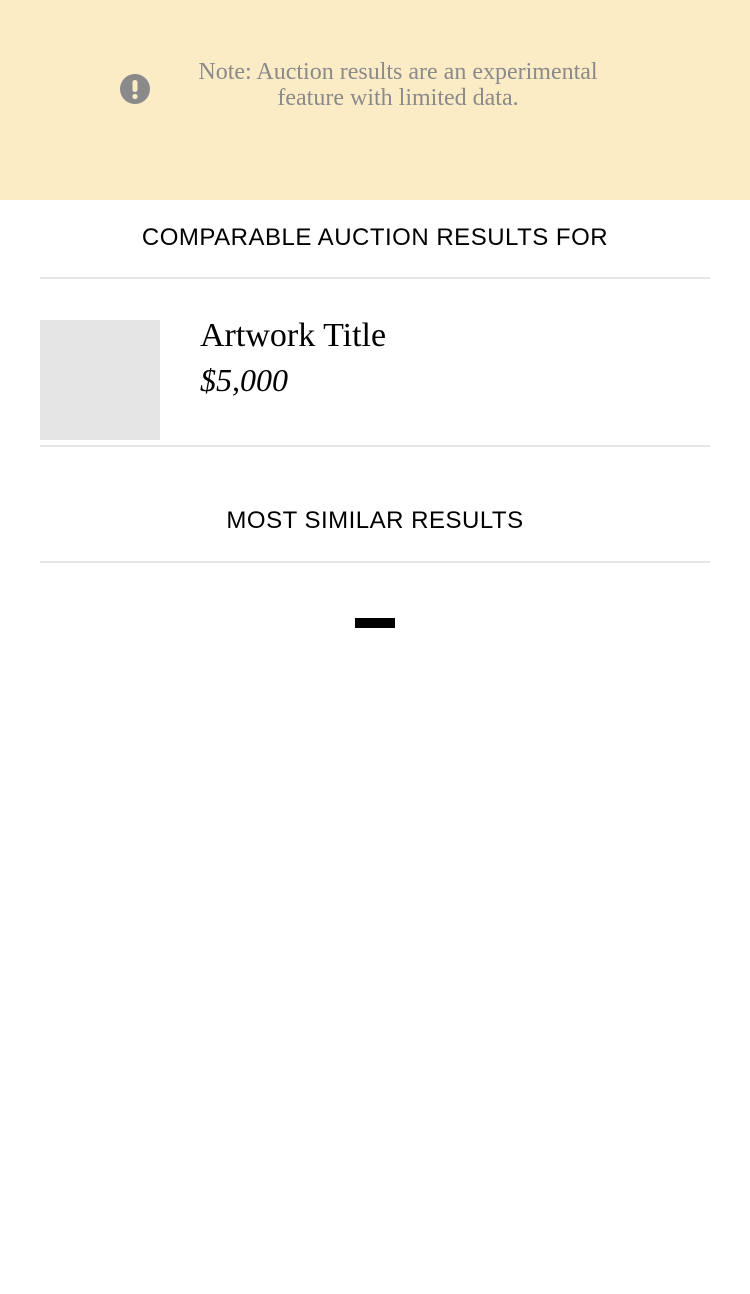 The height and width of the screenshot is (1294, 750). What do you see at coordinates (293, 335) in the screenshot?
I see `artwork-title: Artwork Title` at bounding box center [293, 335].